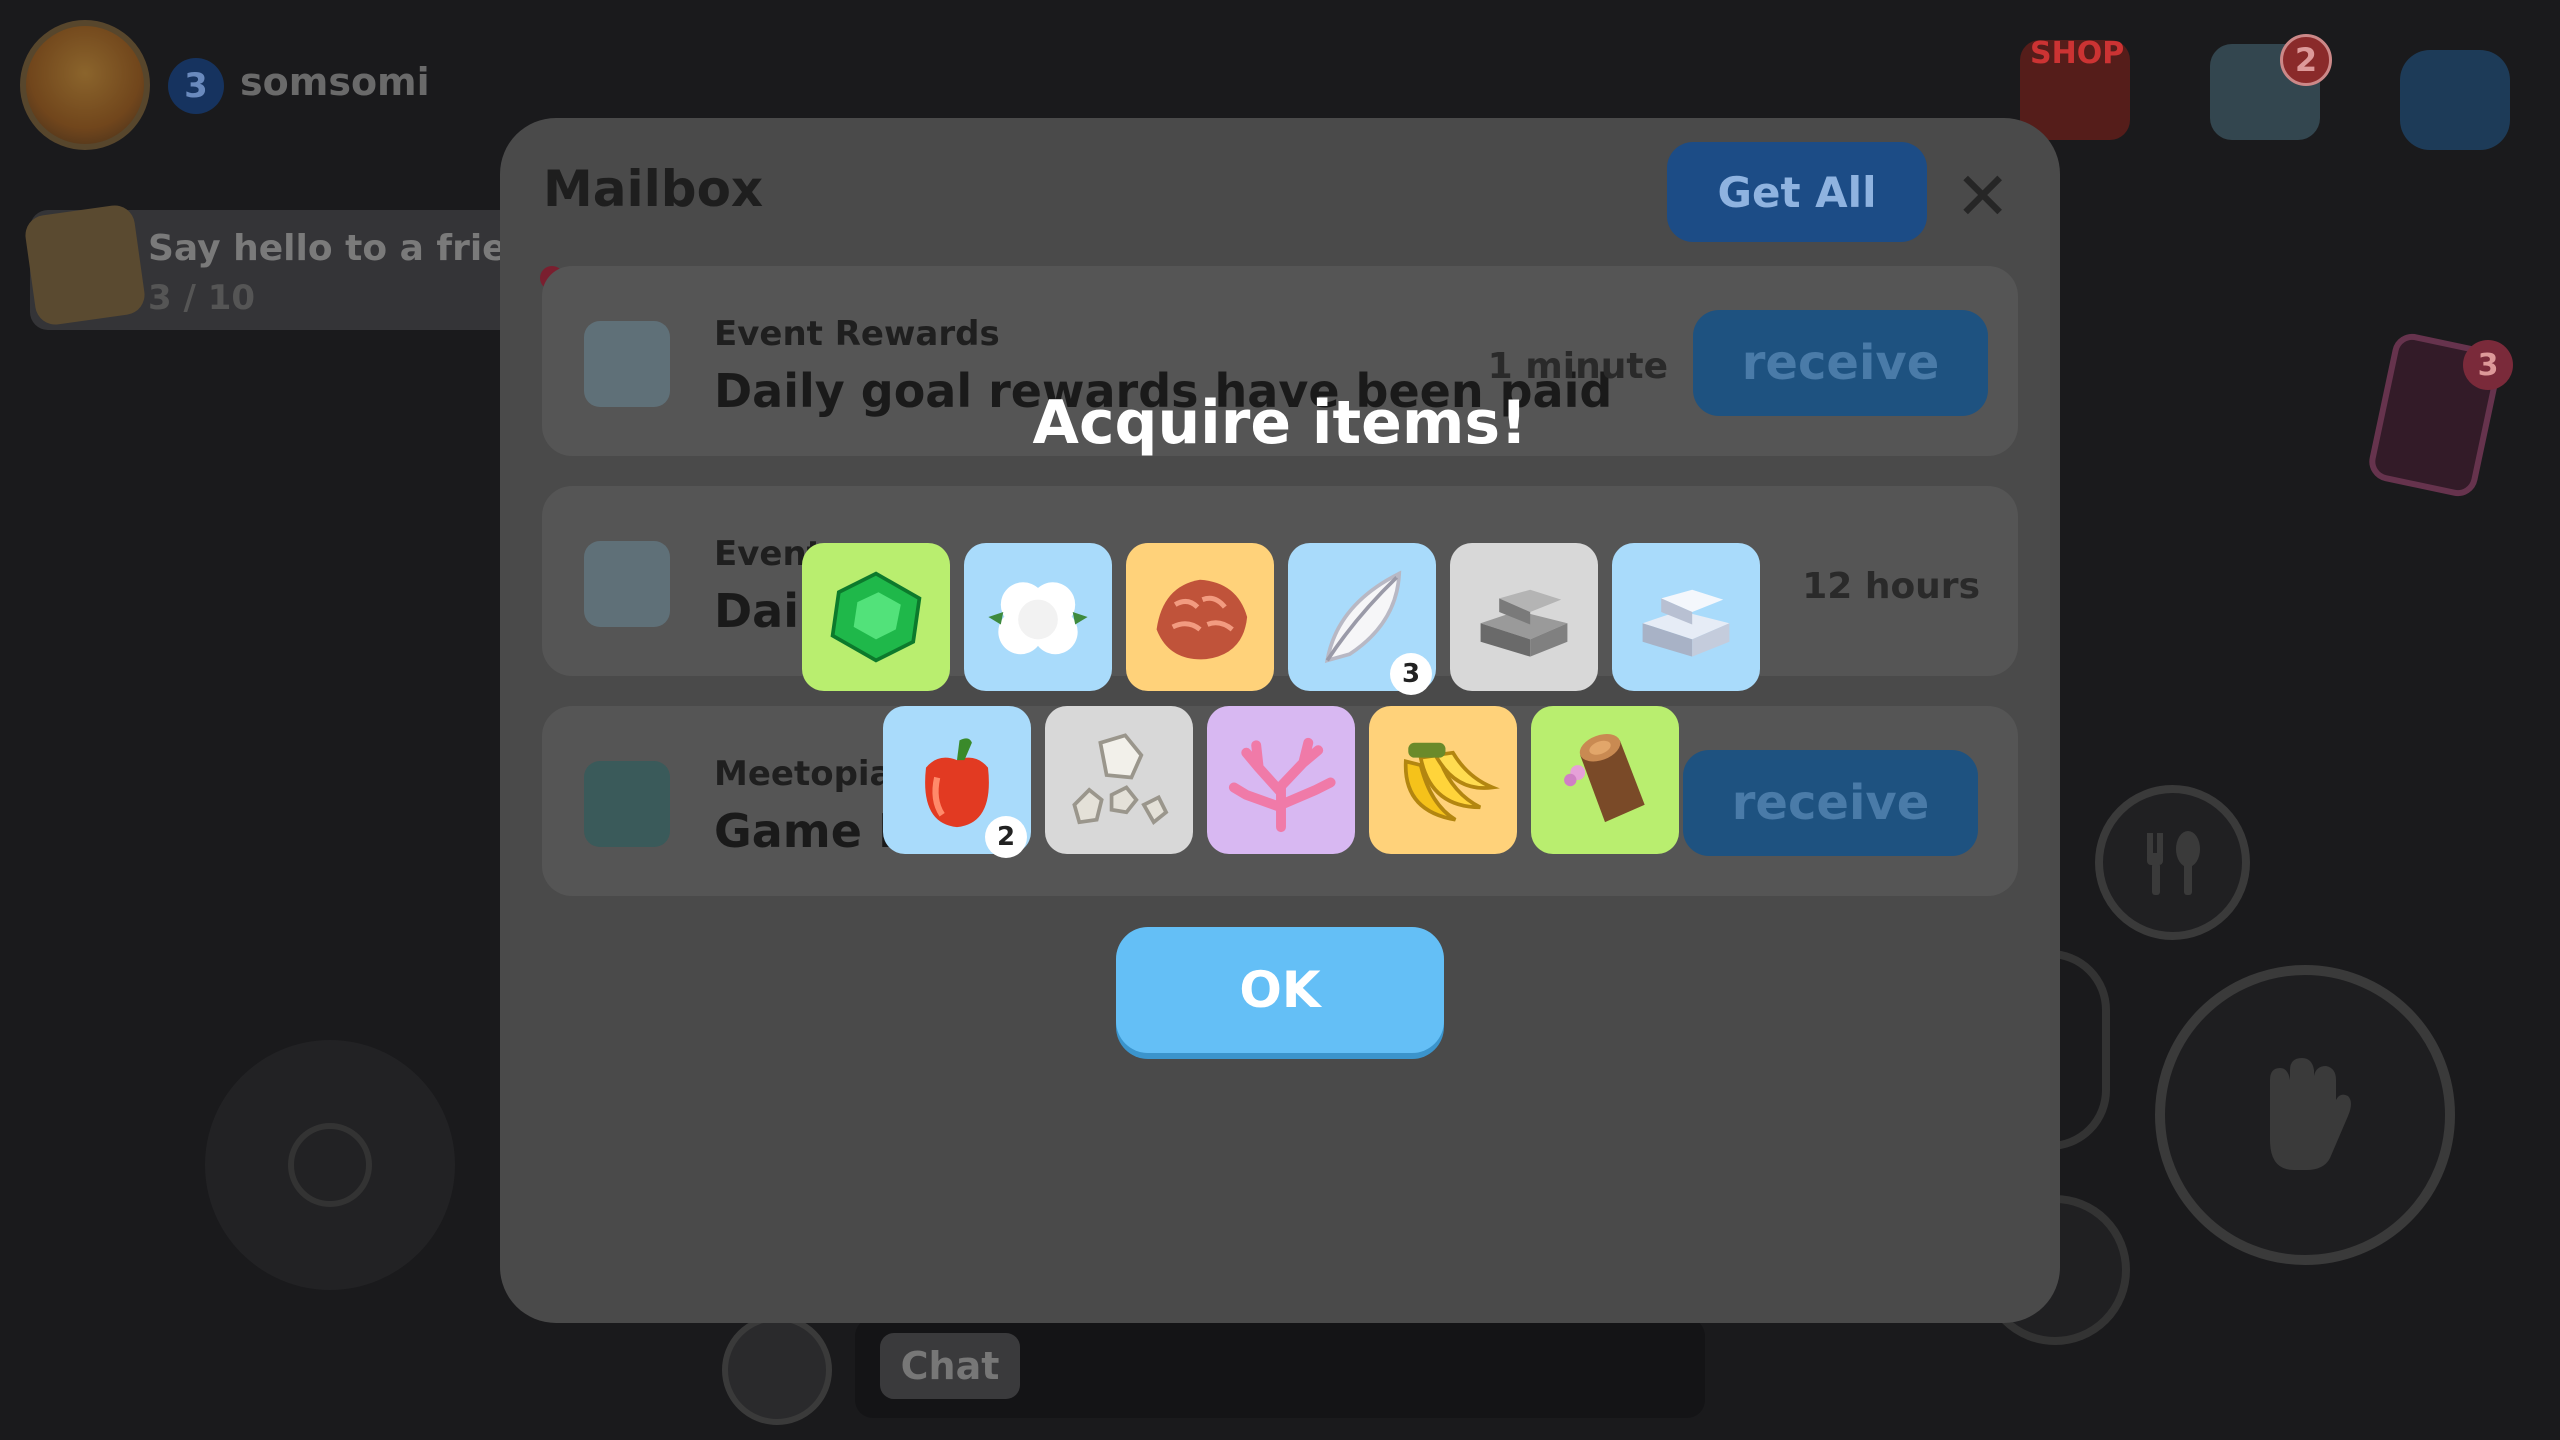 This screenshot has height=1440, width=2560. I want to click on joystick-knob, so click(330, 1165).